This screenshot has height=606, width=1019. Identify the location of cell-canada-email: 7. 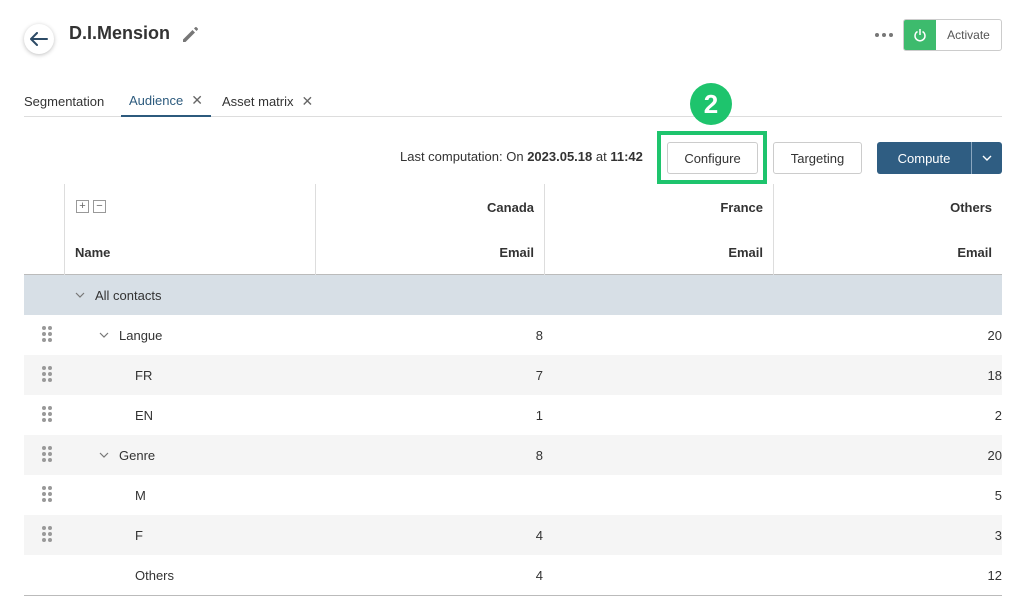
(539, 375).